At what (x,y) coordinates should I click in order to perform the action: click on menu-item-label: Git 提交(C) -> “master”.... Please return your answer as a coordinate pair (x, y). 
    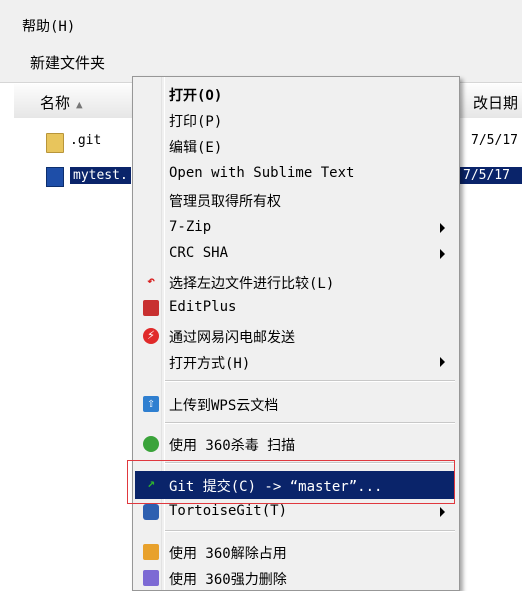
    Looking at the image, I should click on (276, 487).